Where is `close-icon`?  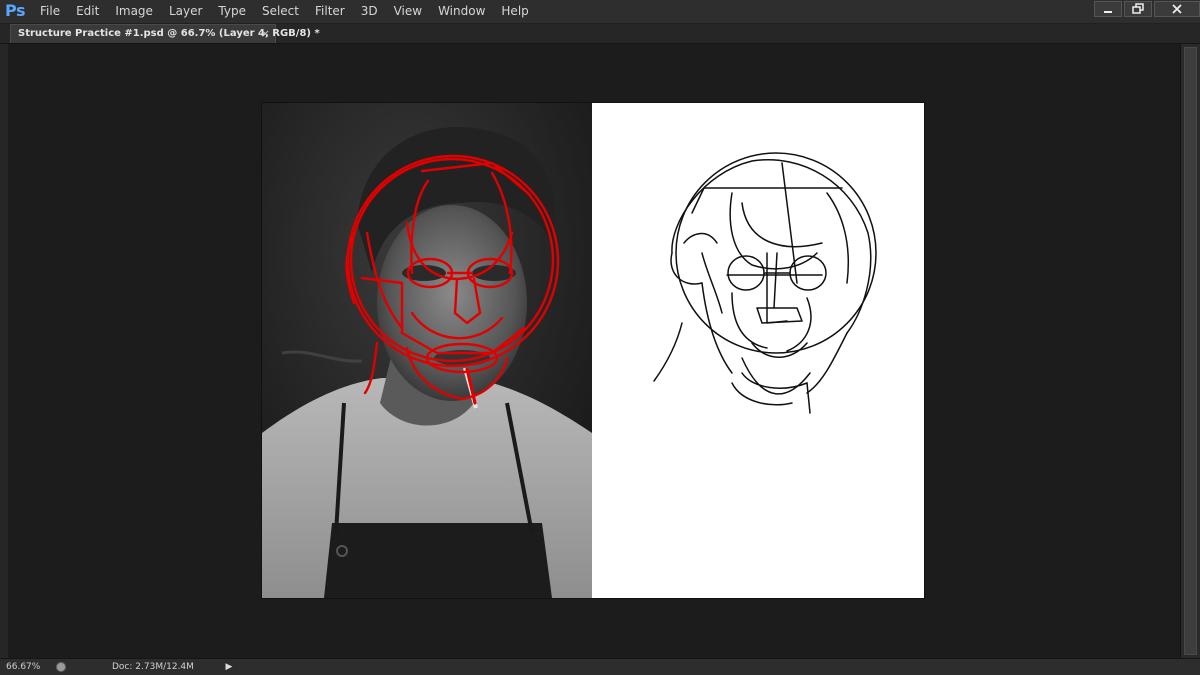
close-icon is located at coordinates (1177, 9).